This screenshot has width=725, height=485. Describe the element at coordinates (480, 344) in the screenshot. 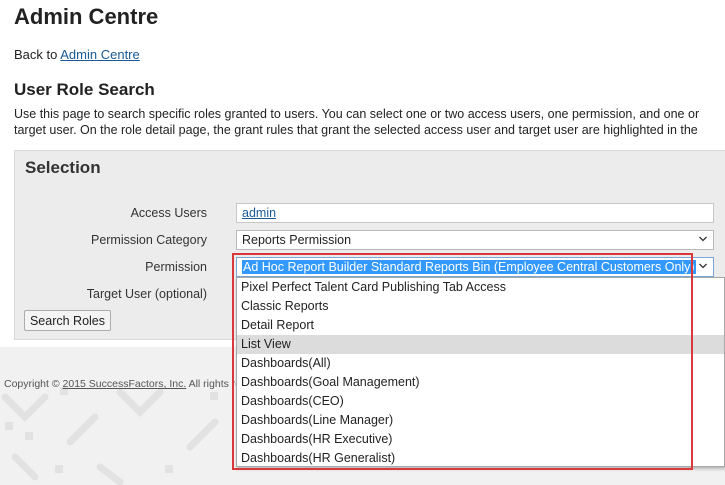

I see `dropdown-option-hovered: List View` at that location.